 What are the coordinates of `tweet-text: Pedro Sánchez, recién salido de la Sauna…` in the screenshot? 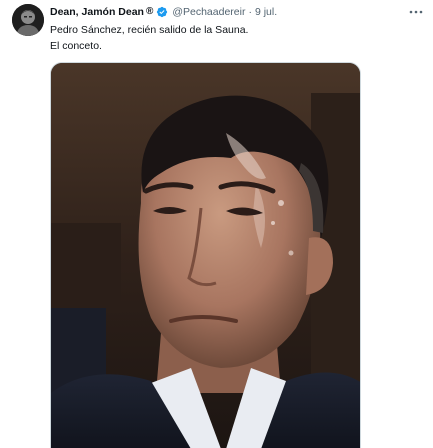 It's located at (235, 38).